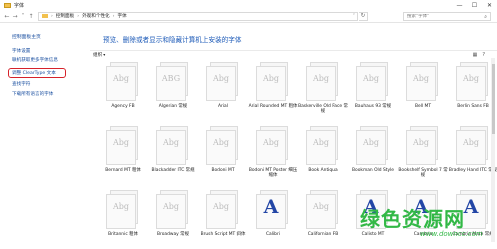 The height and width of the screenshot is (249, 497). What do you see at coordinates (173, 234) in the screenshot?
I see `font-name-label: Broadway 常规` at bounding box center [173, 234].